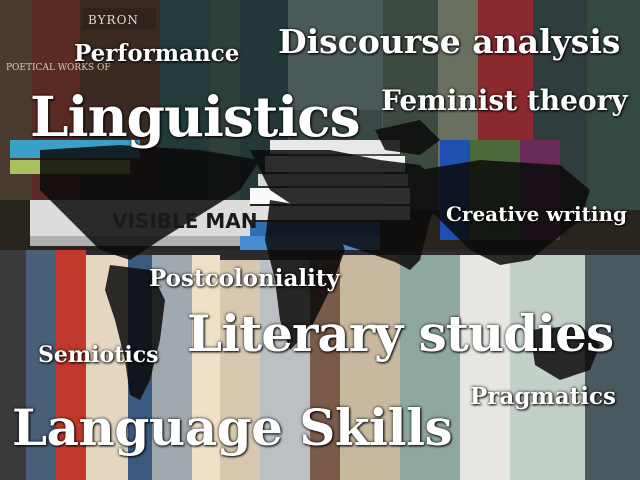 The image size is (640, 480). Describe the element at coordinates (504, 100) in the screenshot. I see `word-feminist-theory: Feminist theory` at that location.